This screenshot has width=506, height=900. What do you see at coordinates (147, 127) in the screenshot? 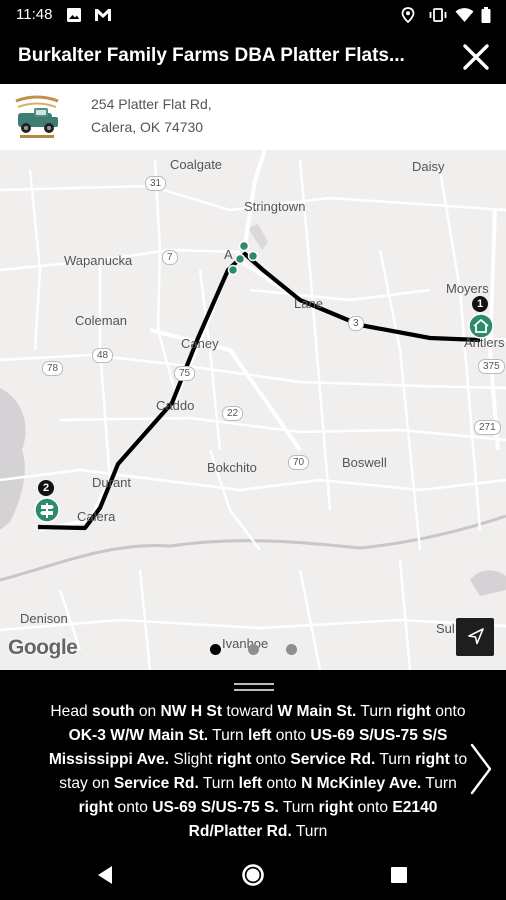
I see `address-line-2: Calera, OK 74730` at bounding box center [147, 127].